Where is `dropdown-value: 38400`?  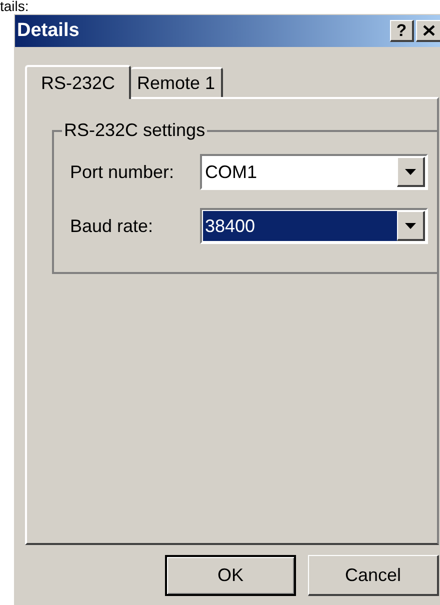 dropdown-value: 38400 is located at coordinates (300, 226).